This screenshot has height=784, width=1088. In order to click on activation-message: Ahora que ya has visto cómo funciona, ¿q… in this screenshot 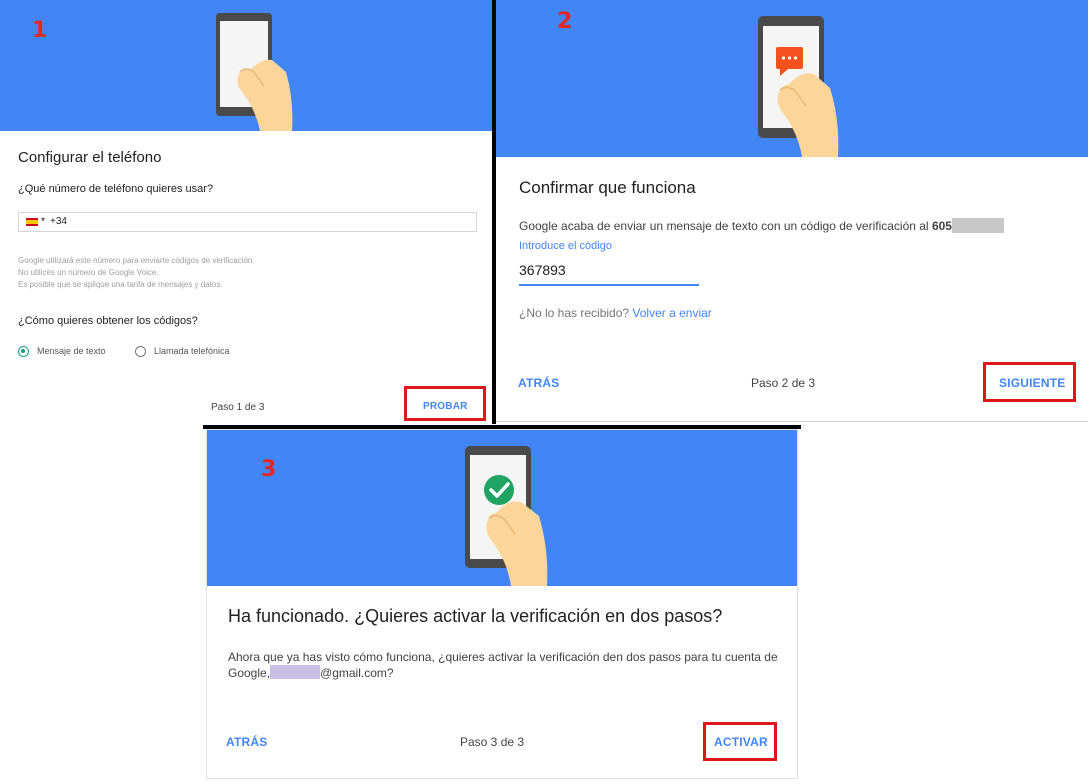, I will do `click(503, 665)`.